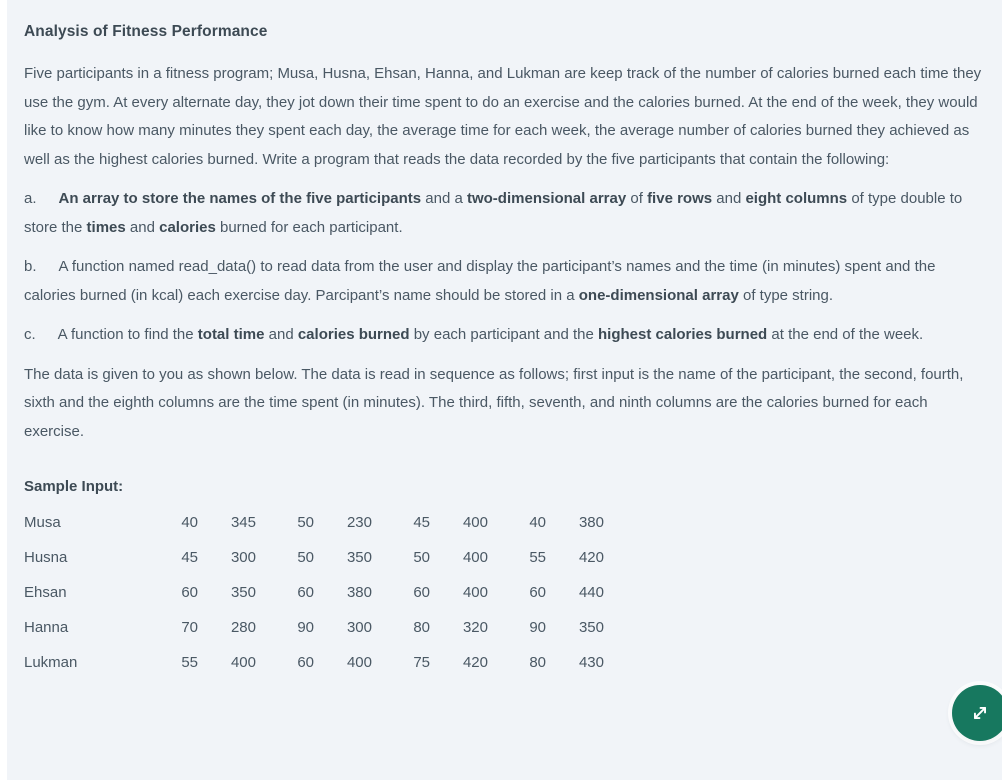 The width and height of the screenshot is (1002, 780). Describe the element at coordinates (796, 199) in the screenshot. I see `question-item-emphasis: eight columns` at that location.